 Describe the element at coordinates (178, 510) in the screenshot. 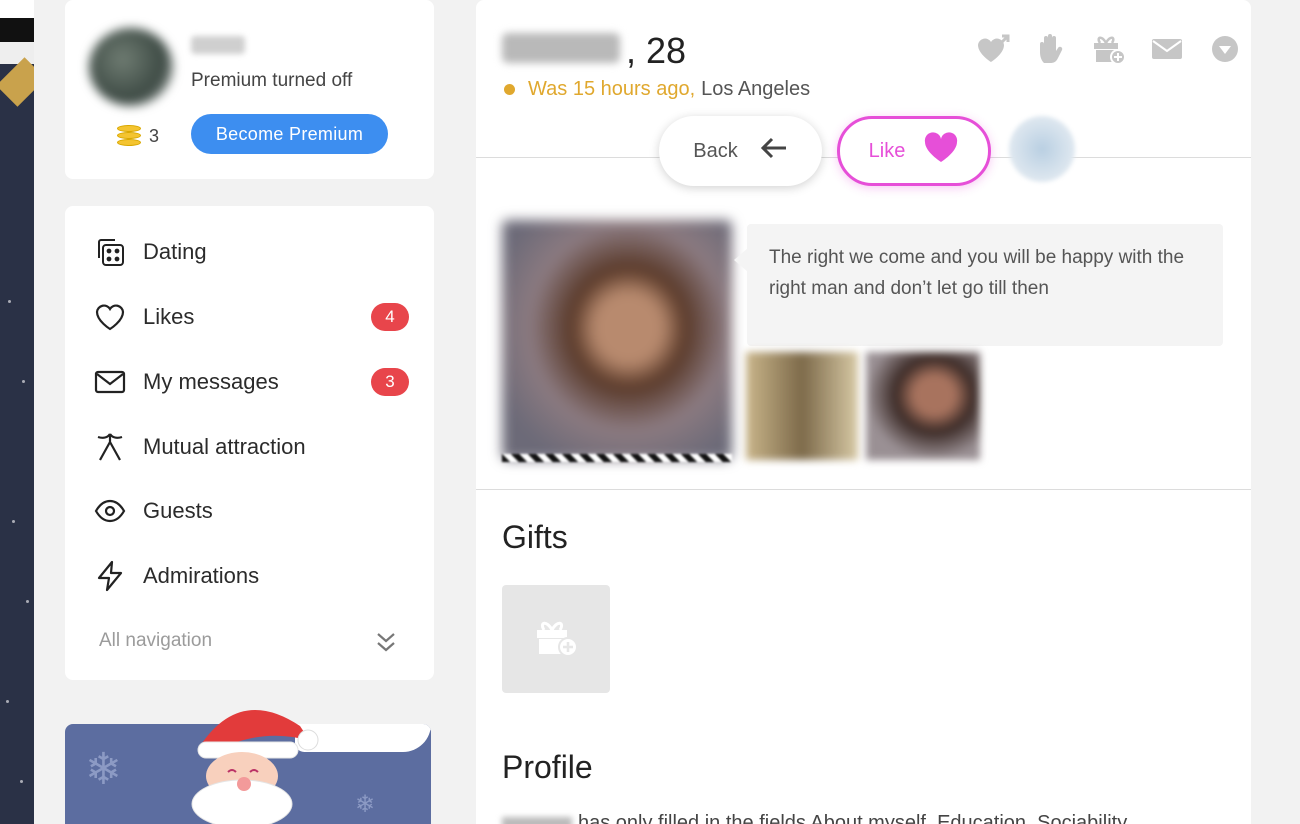

I see `nav-item-label: Guests` at that location.